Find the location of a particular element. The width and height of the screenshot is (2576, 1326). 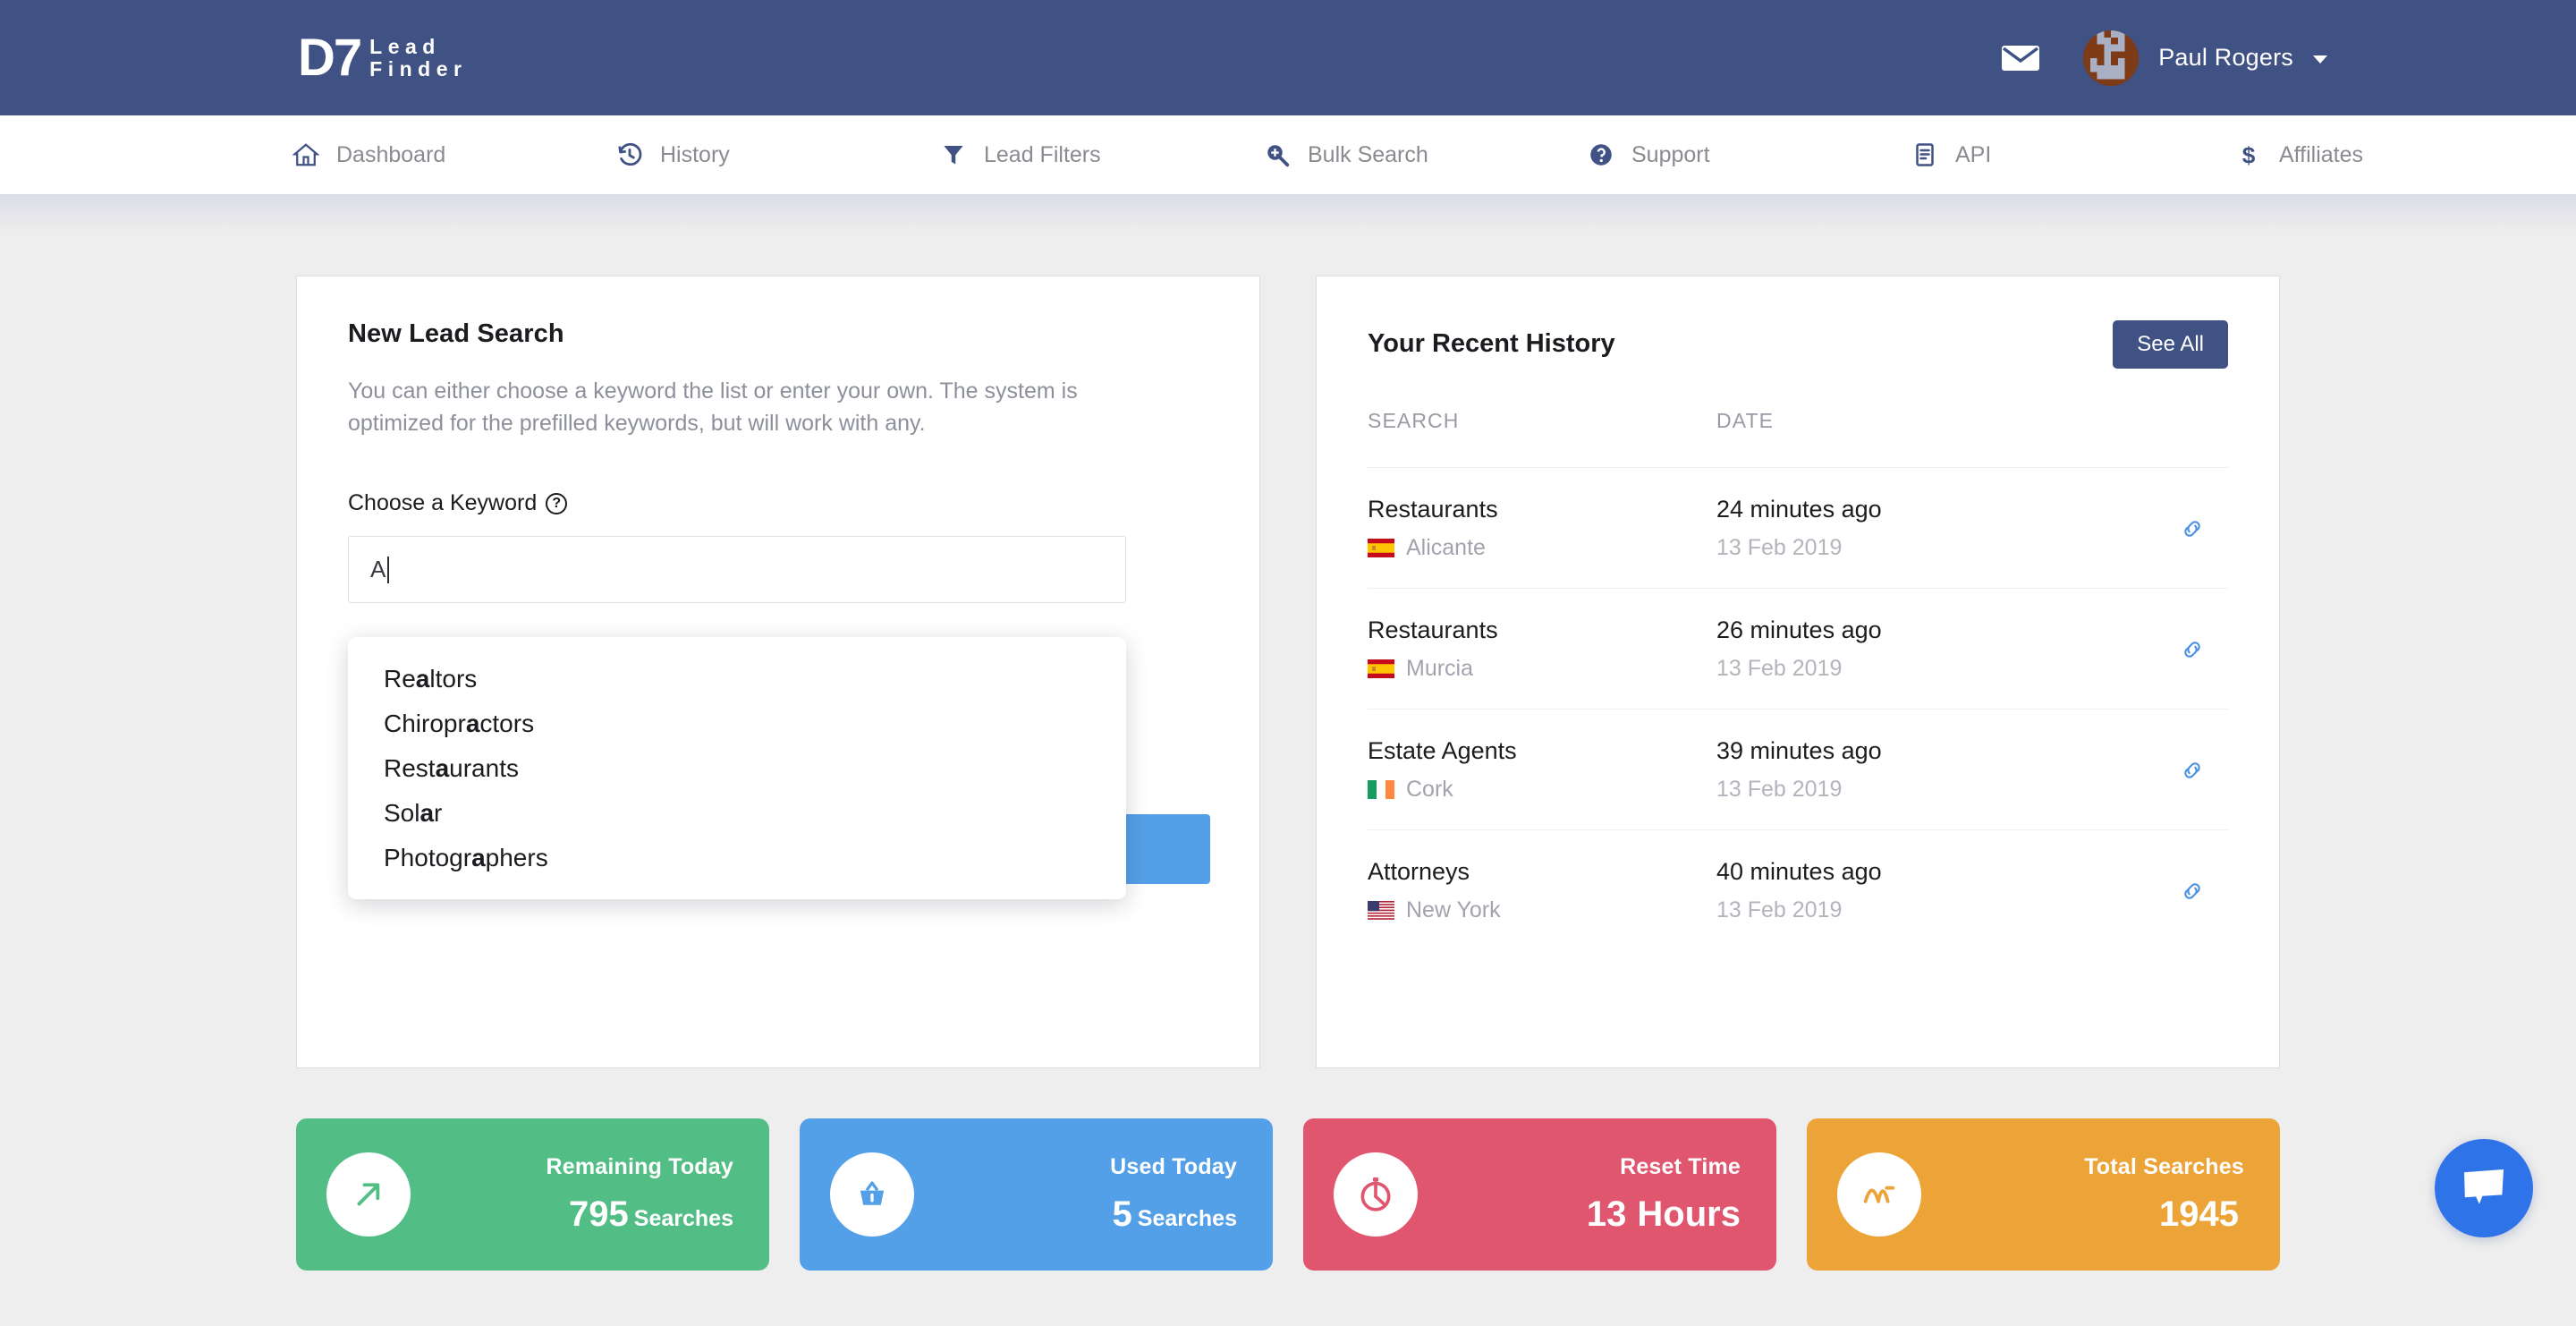

history-date-cell: 39 minutes ago 13 Feb 2019 is located at coordinates (1908, 770).